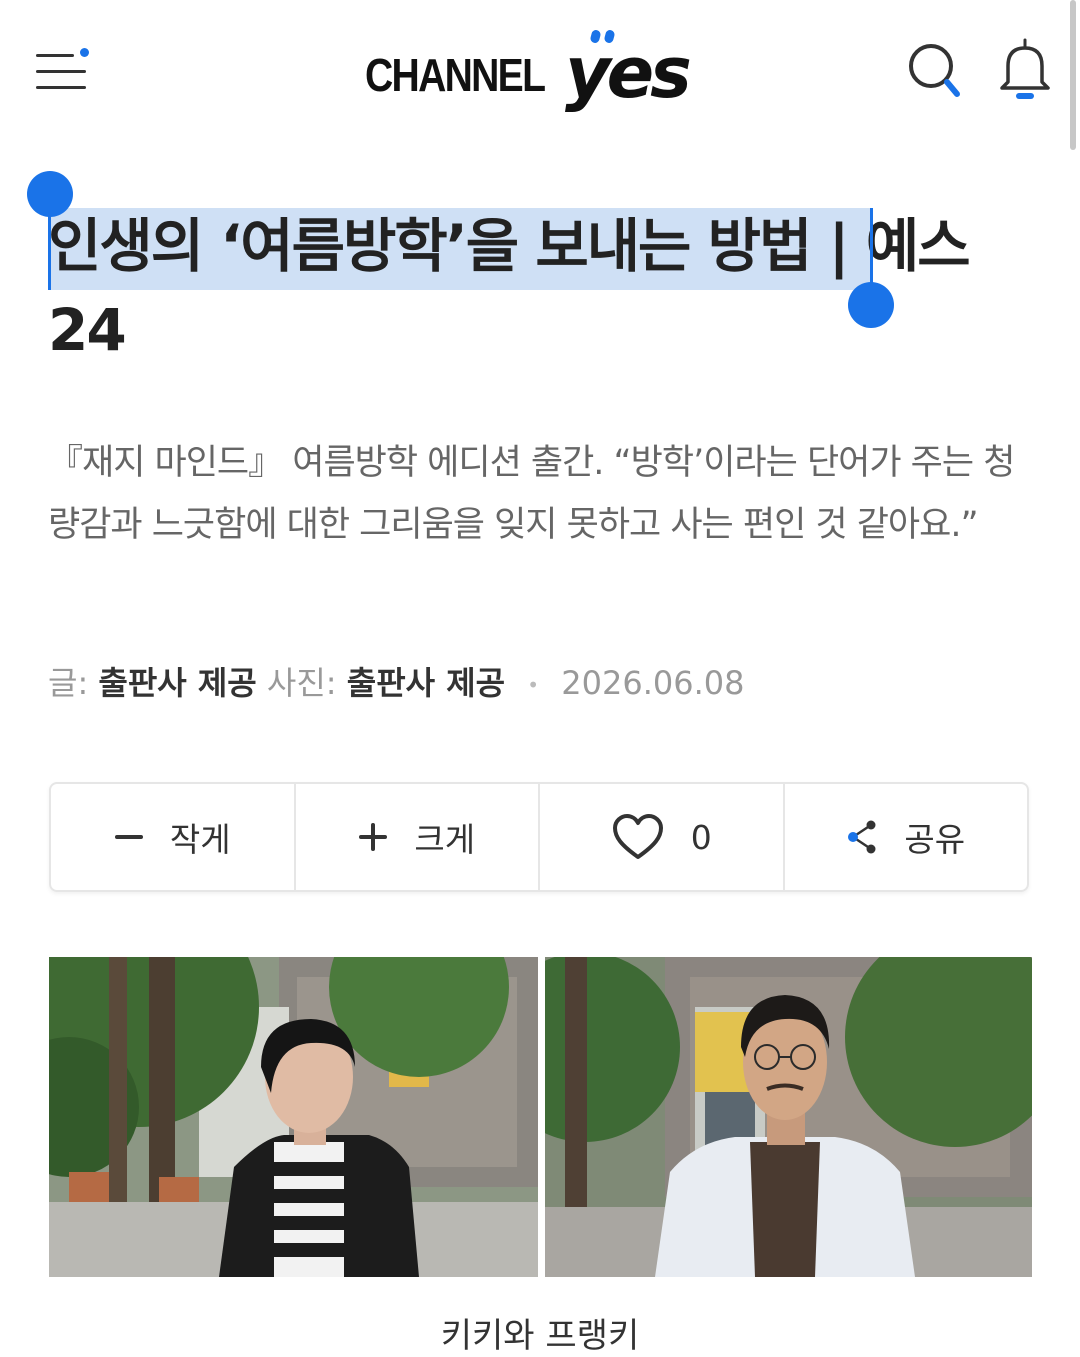 This screenshot has height=1357, width=1080. I want to click on minus-icon, so click(128, 837).